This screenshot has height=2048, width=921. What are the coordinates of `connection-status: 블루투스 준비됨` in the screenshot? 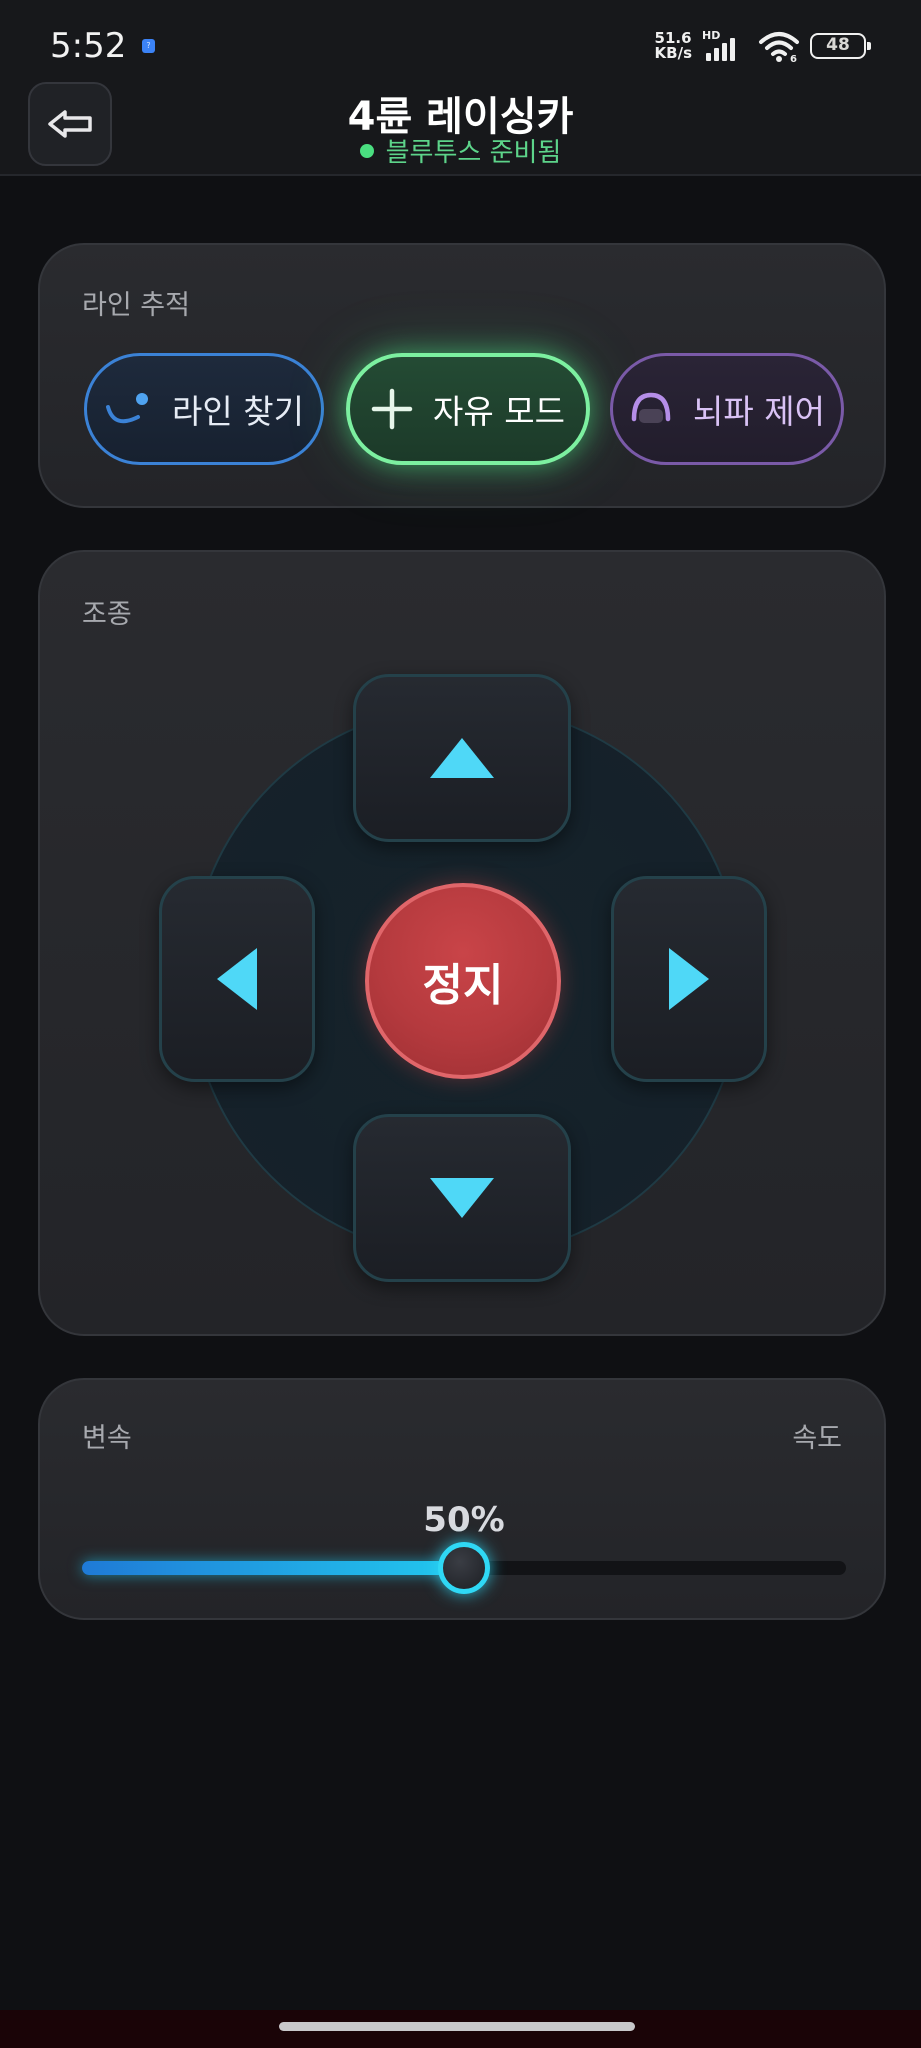 It's located at (460, 150).